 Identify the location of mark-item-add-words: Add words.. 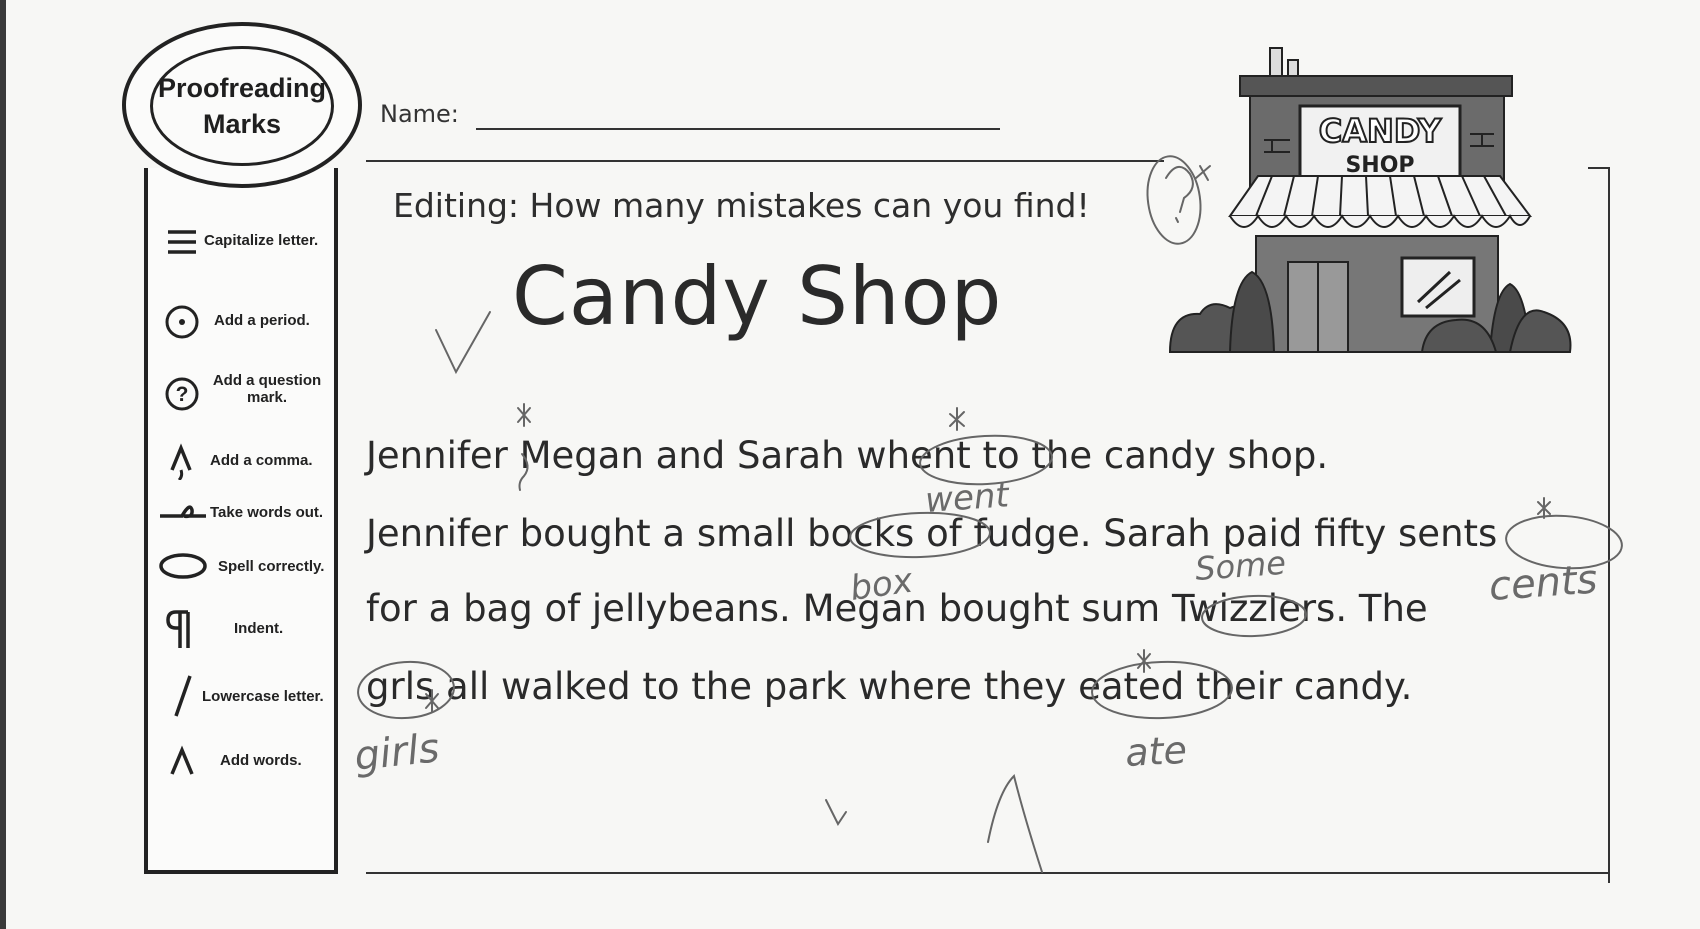
(241, 762).